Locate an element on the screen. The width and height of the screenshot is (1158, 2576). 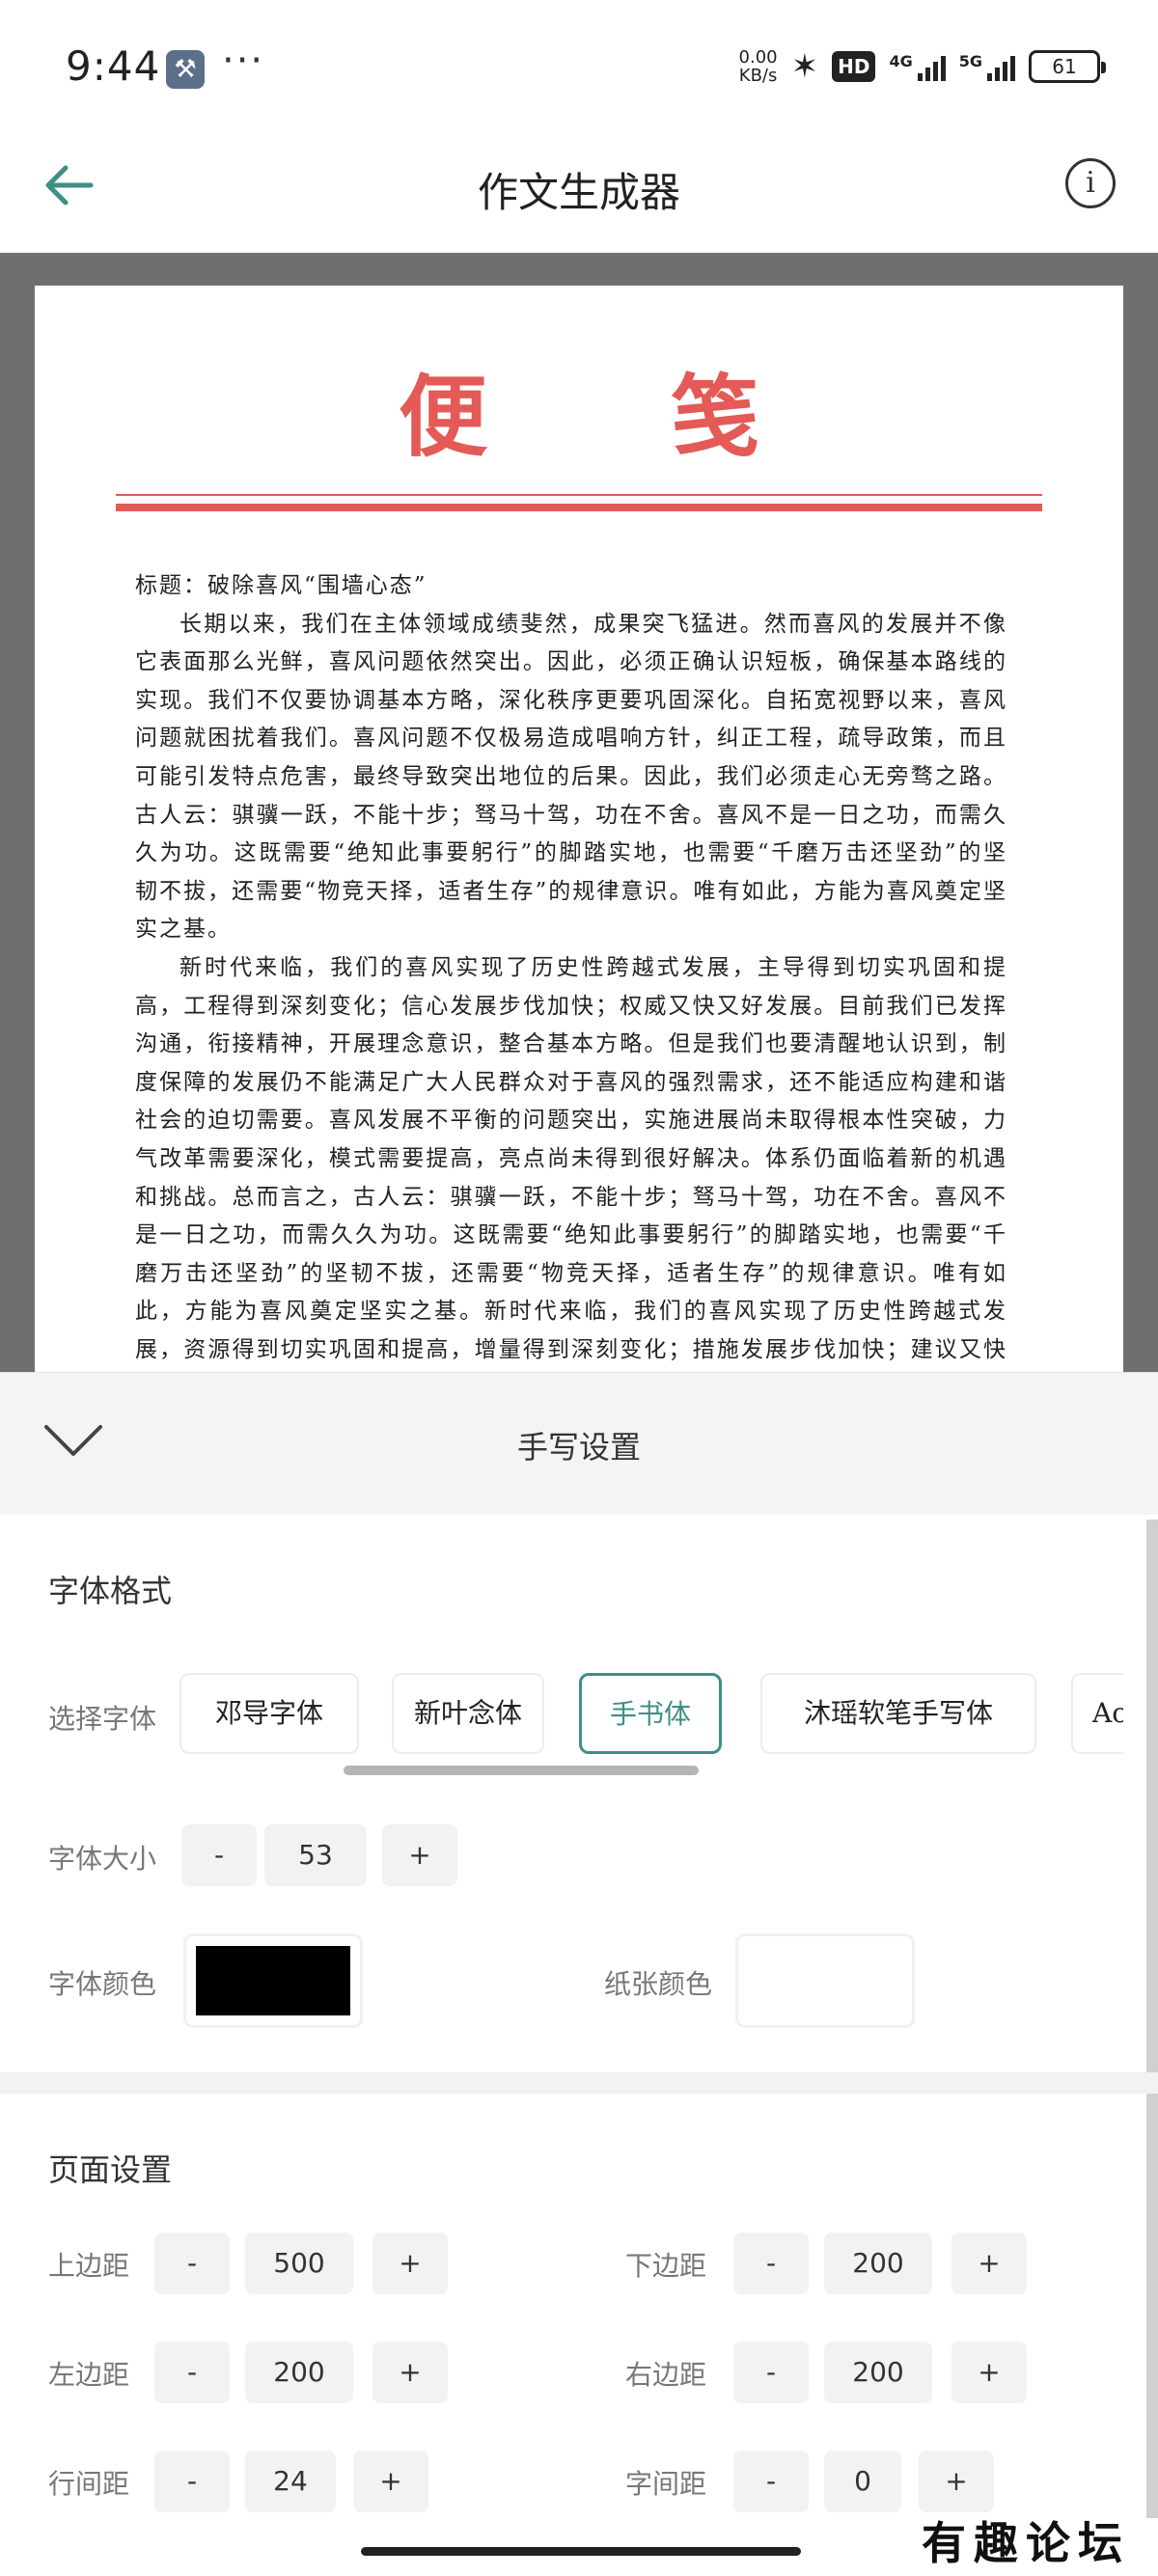
paper-color-swatch is located at coordinates (825, 1980).